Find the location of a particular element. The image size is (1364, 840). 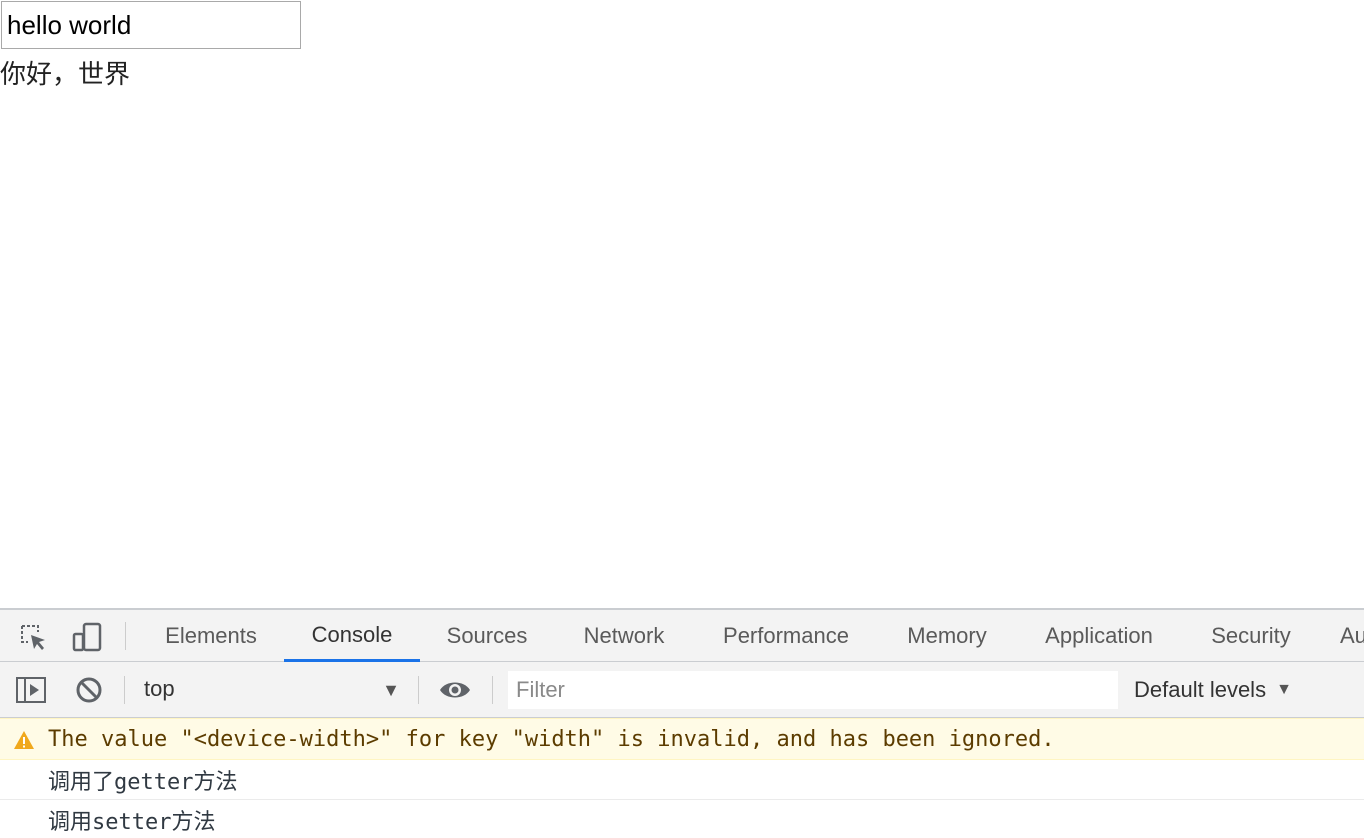

tab-audits: Au is located at coordinates (1342, 636).